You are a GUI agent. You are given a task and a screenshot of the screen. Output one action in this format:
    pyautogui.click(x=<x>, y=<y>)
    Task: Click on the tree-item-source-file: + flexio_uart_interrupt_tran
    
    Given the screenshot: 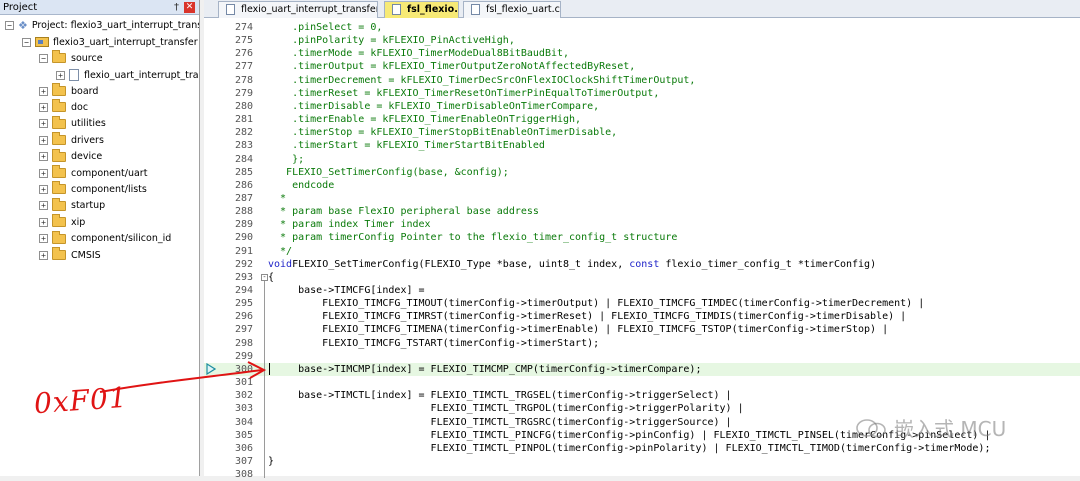 What is the action you would take?
    pyautogui.click(x=127, y=75)
    